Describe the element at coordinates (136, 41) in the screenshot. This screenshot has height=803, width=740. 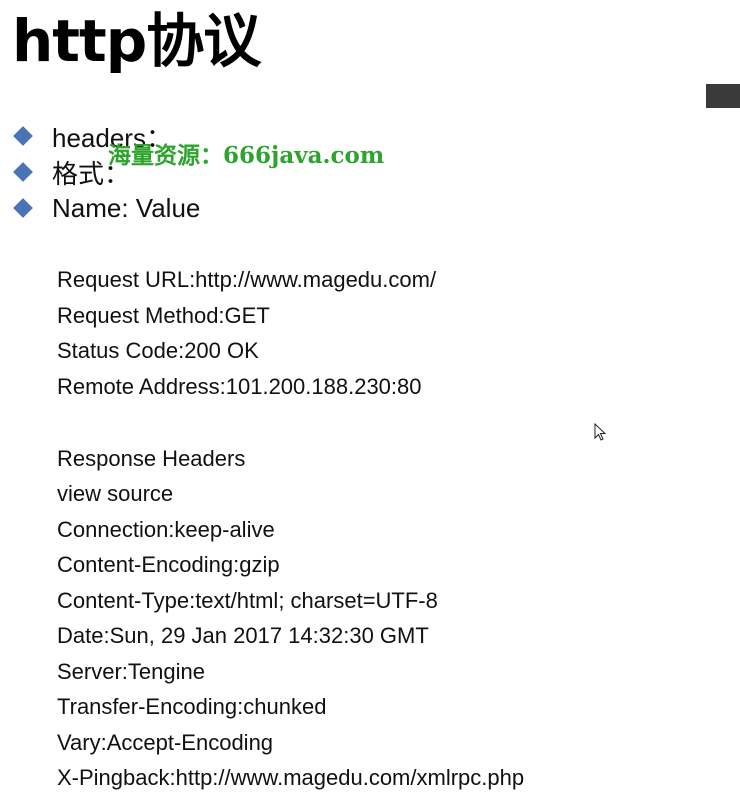
I see `slide-title: http协议` at that location.